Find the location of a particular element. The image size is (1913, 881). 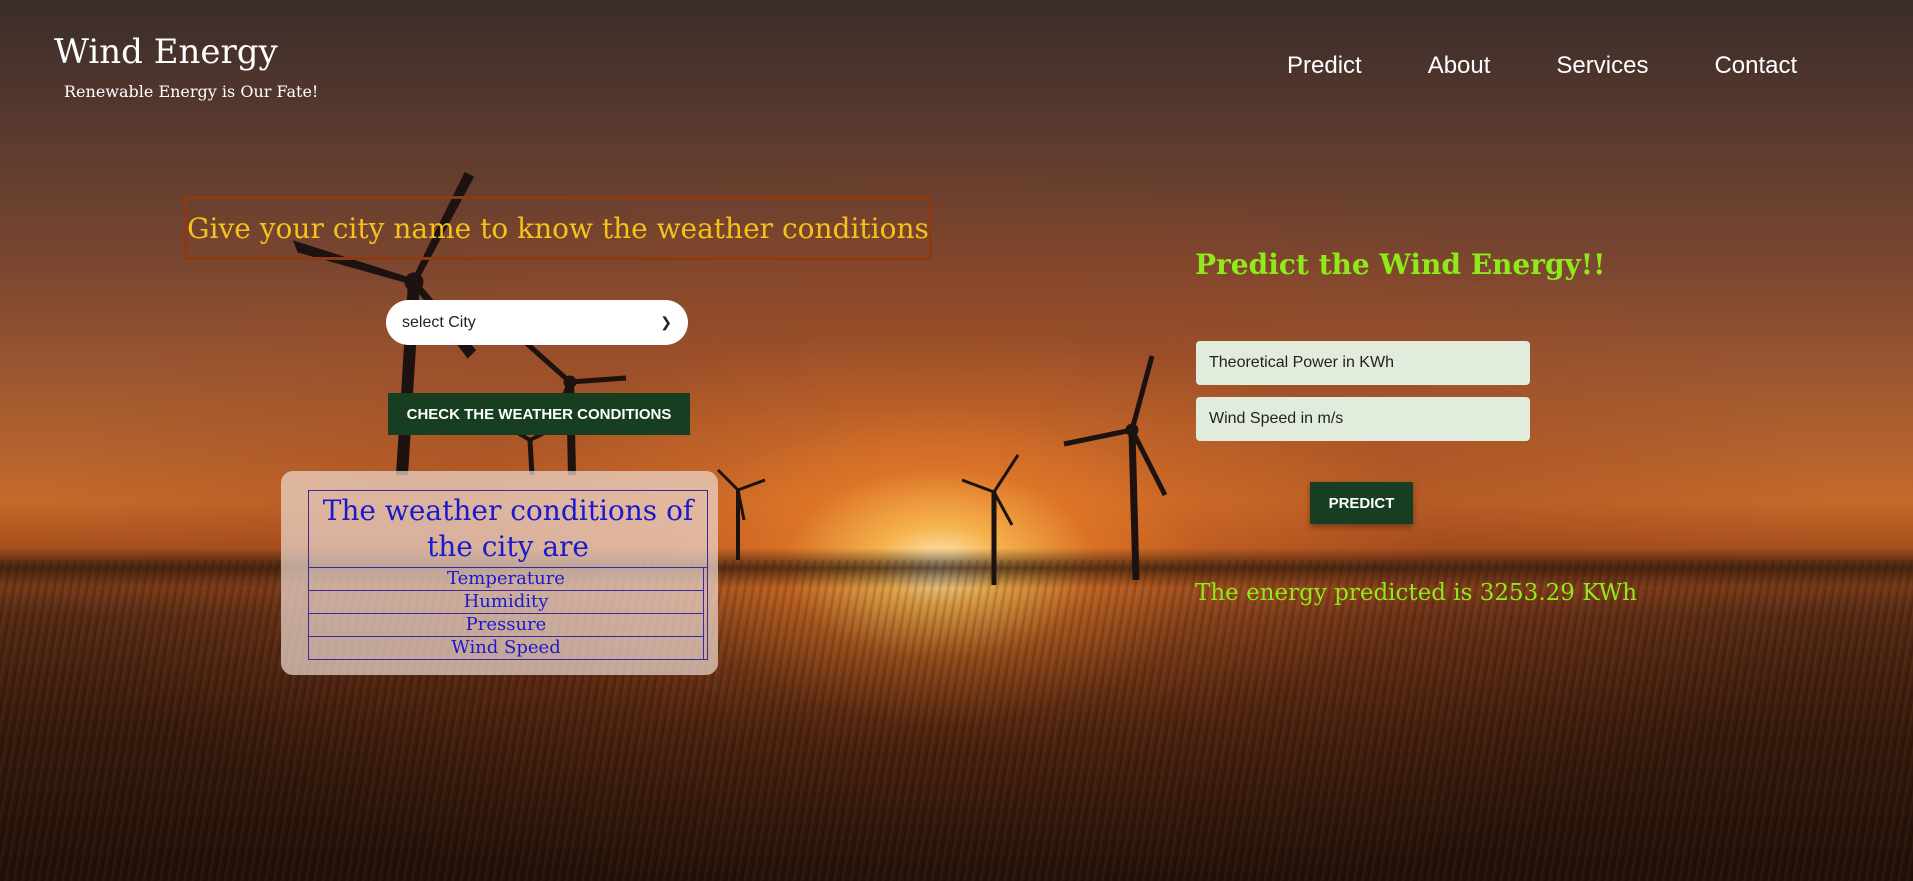

nav-link-contact: Contact is located at coordinates (1755, 66).